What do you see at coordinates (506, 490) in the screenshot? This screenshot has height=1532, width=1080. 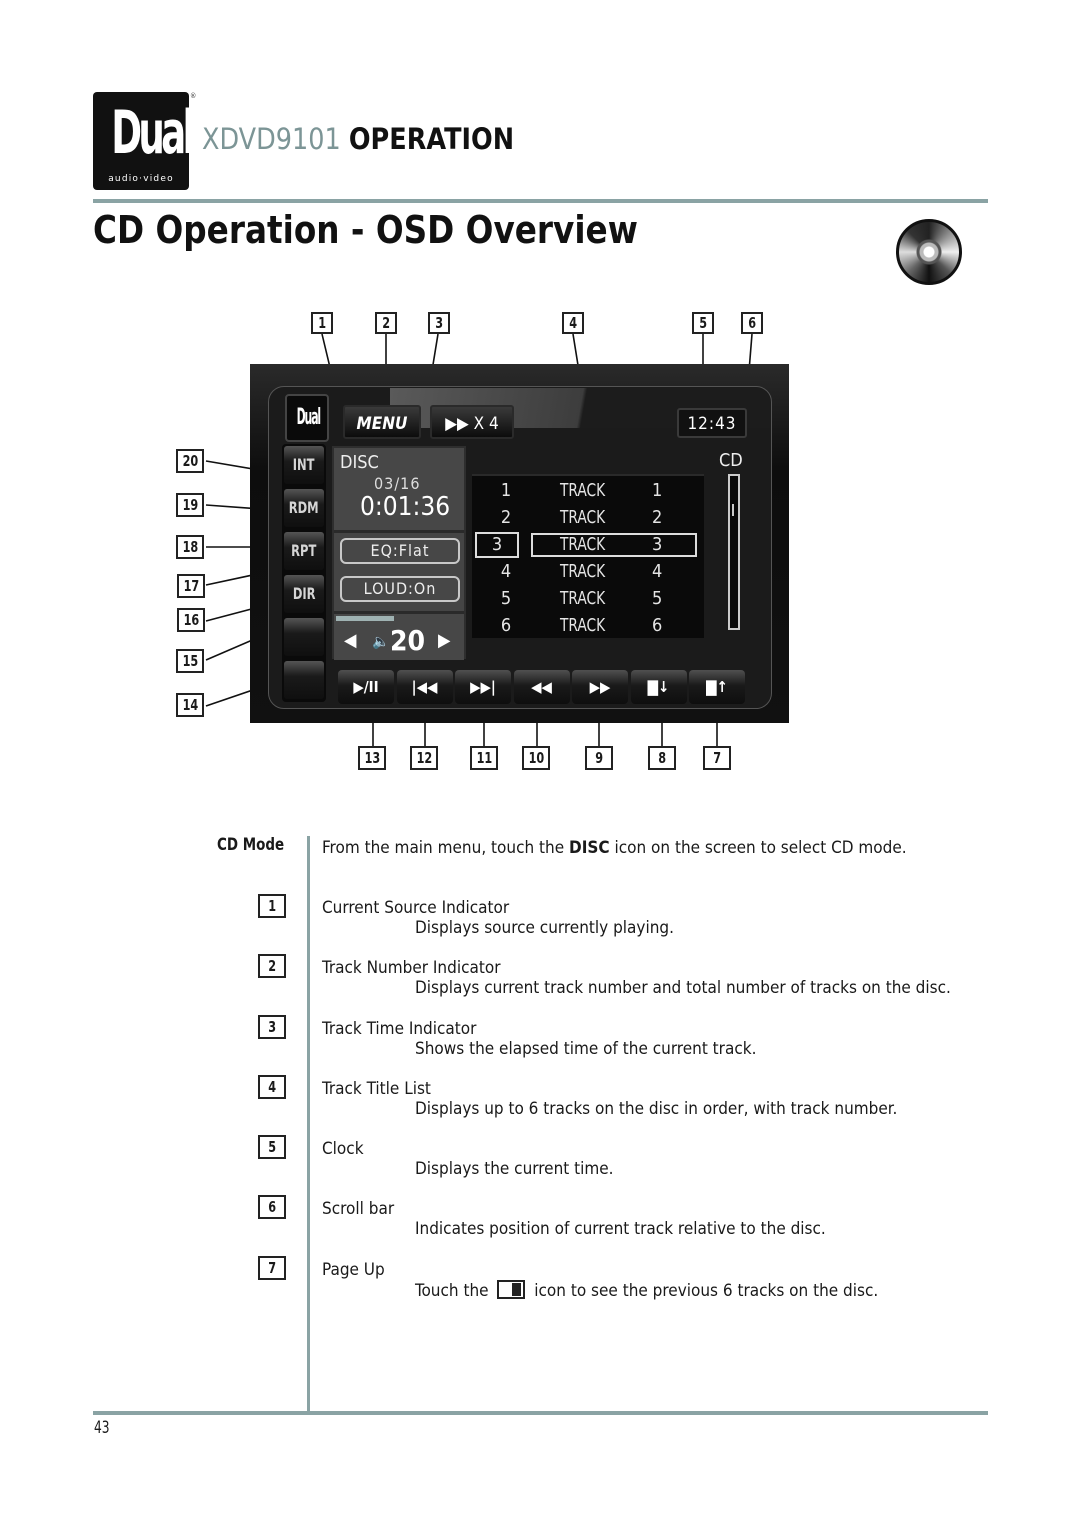 I see `track-number: 1` at bounding box center [506, 490].